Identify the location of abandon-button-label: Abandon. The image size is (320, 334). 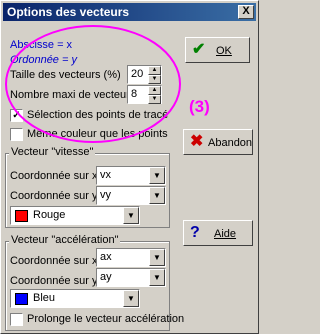
(230, 143).